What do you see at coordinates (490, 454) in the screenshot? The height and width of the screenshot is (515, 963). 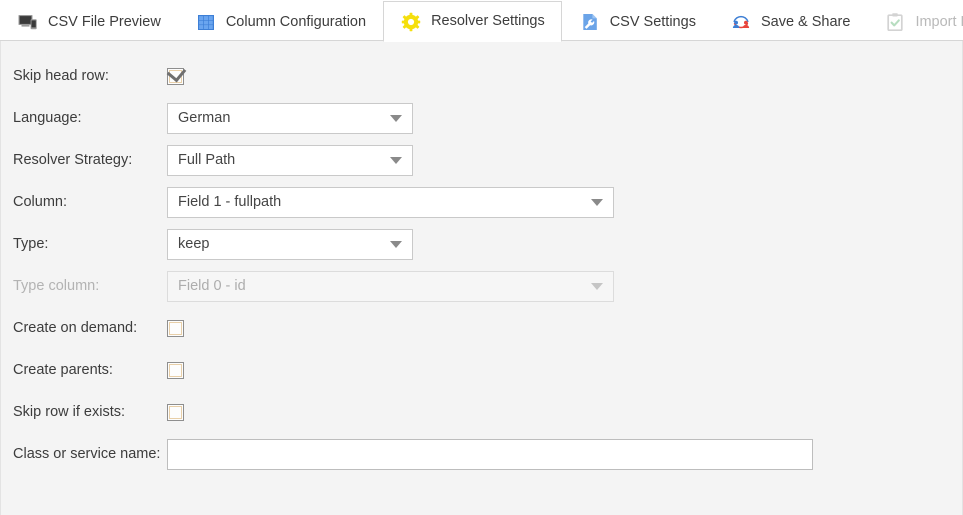 I see `class-or-service-name-input` at bounding box center [490, 454].